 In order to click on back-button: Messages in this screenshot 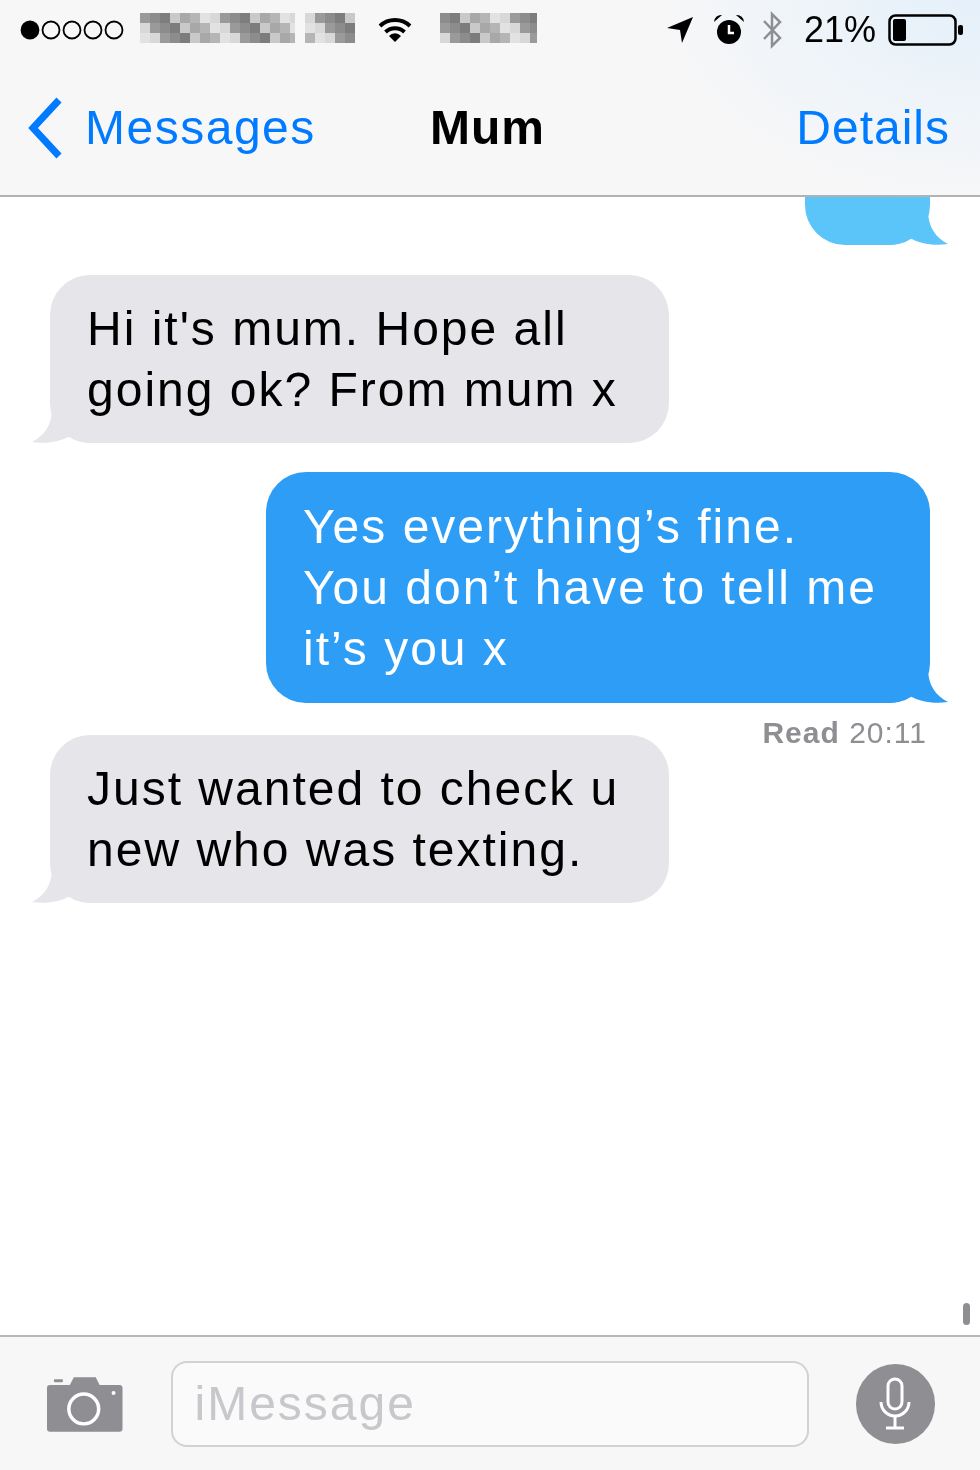, I will do `click(170, 127)`.